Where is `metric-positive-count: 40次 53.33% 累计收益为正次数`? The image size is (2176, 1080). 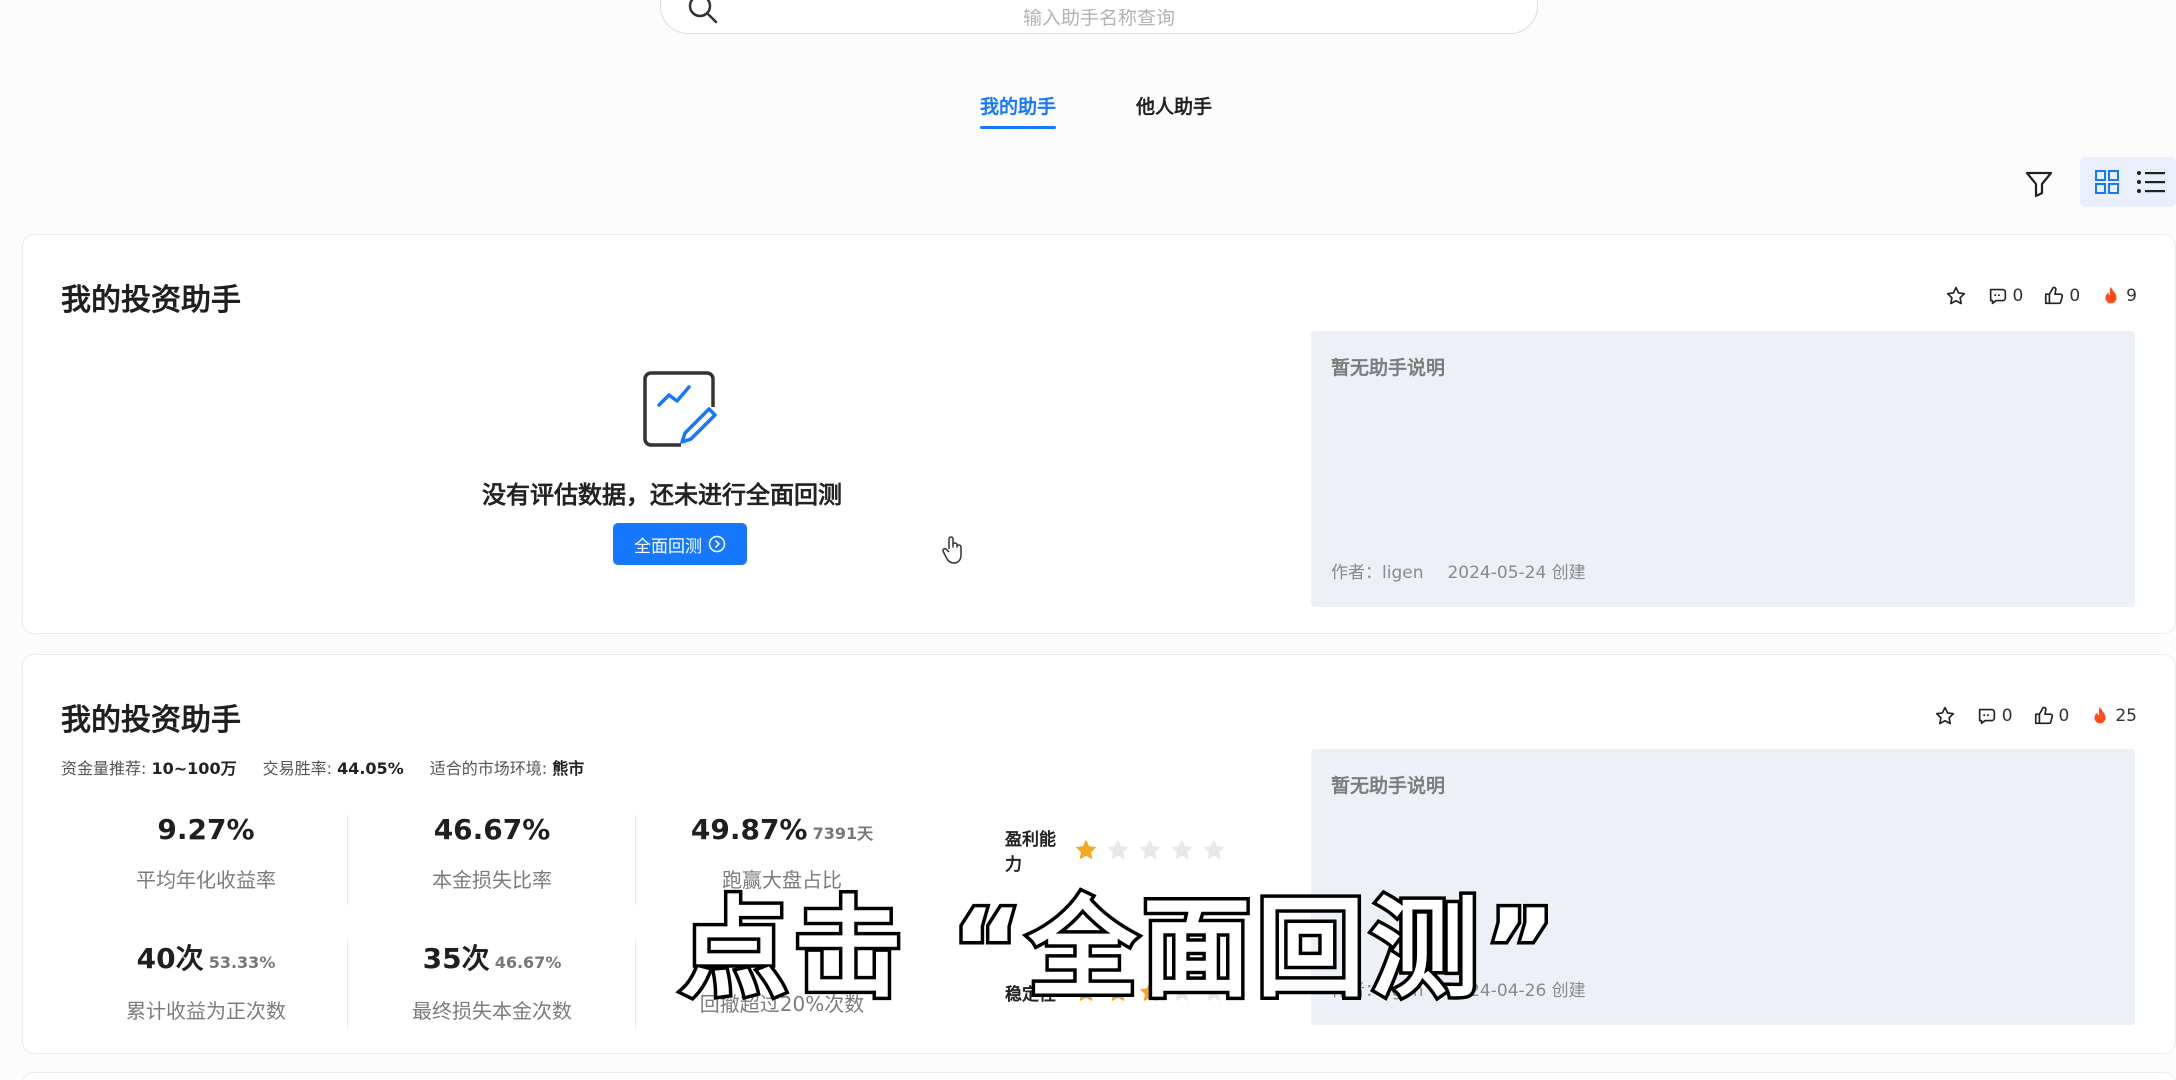
metric-positive-count: 40次 53.33% 累计收益为正次数 is located at coordinates (206, 982).